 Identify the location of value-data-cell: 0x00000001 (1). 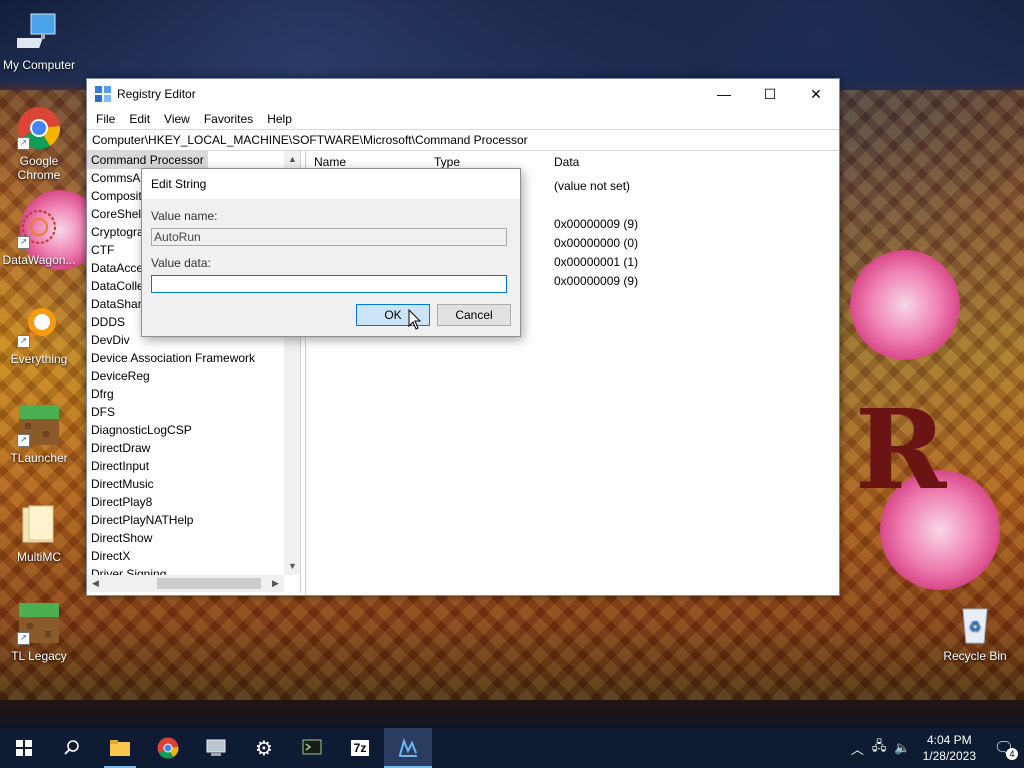
(596, 262).